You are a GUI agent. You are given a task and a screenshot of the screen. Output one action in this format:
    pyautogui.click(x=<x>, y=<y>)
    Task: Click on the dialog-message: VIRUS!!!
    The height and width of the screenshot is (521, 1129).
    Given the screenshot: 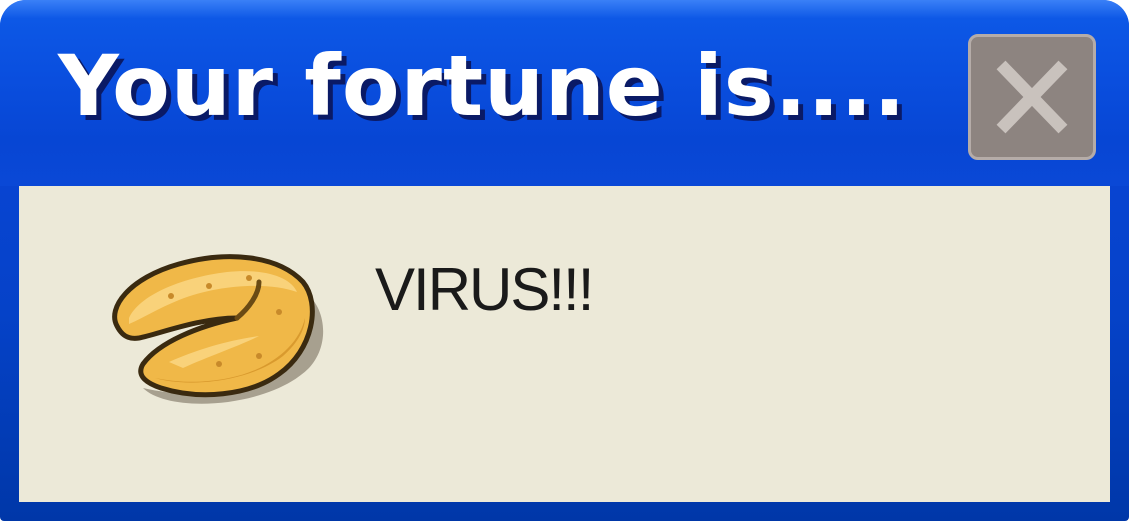 What is the action you would take?
    pyautogui.click(x=484, y=289)
    